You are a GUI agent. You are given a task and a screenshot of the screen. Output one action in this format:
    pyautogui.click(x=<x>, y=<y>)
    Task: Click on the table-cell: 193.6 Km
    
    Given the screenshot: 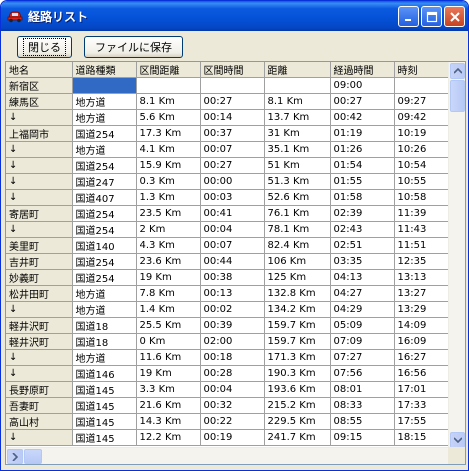 What is the action you would take?
    pyautogui.click(x=297, y=389)
    